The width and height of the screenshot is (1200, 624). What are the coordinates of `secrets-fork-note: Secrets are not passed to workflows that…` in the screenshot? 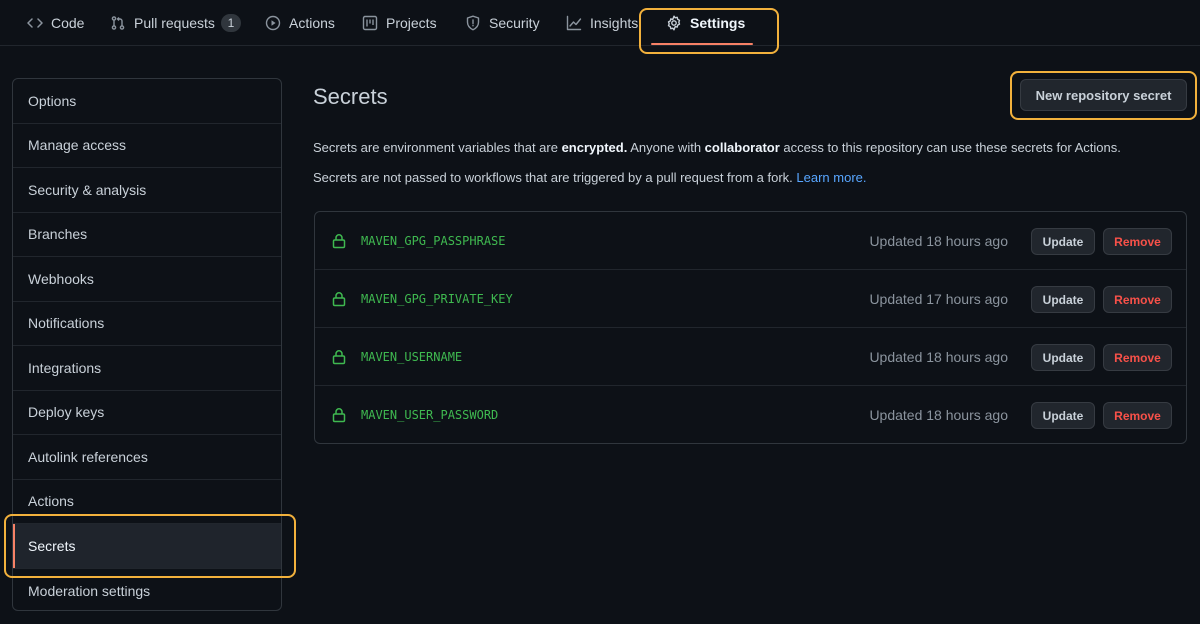 It's located at (590, 177).